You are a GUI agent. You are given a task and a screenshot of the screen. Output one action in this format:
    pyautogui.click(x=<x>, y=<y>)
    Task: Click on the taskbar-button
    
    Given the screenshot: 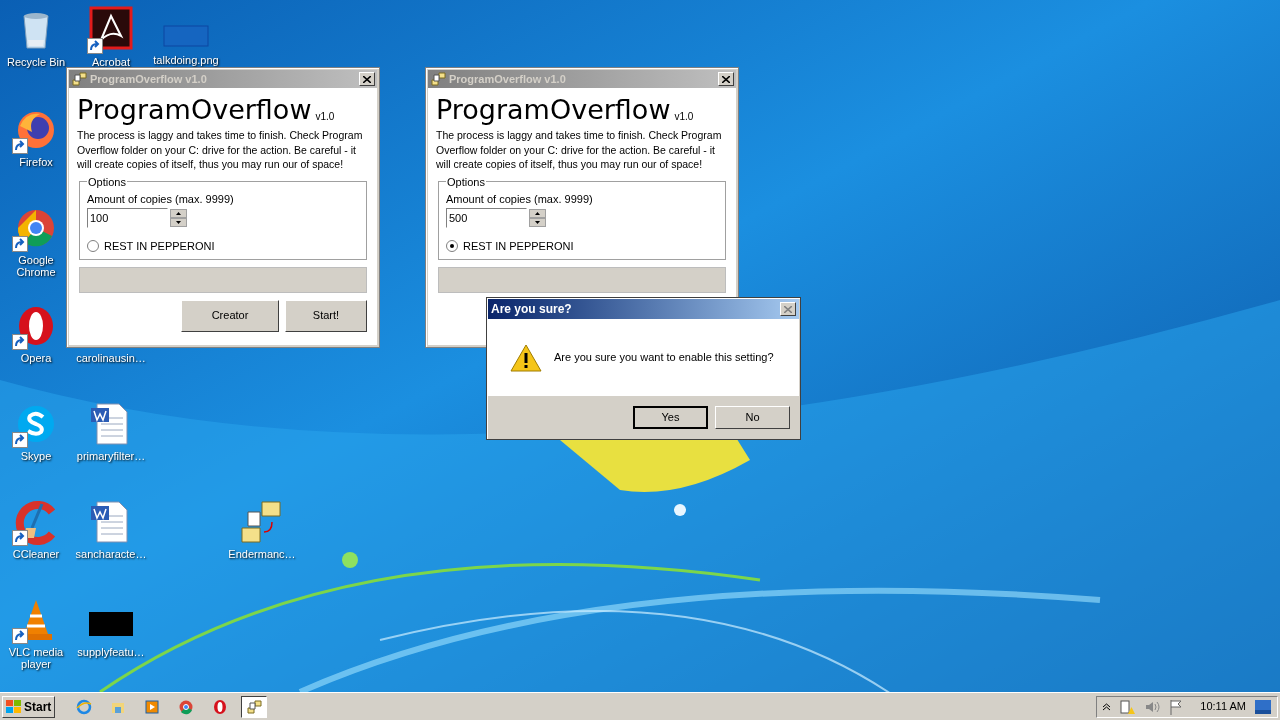 What is the action you would take?
    pyautogui.click(x=254, y=706)
    